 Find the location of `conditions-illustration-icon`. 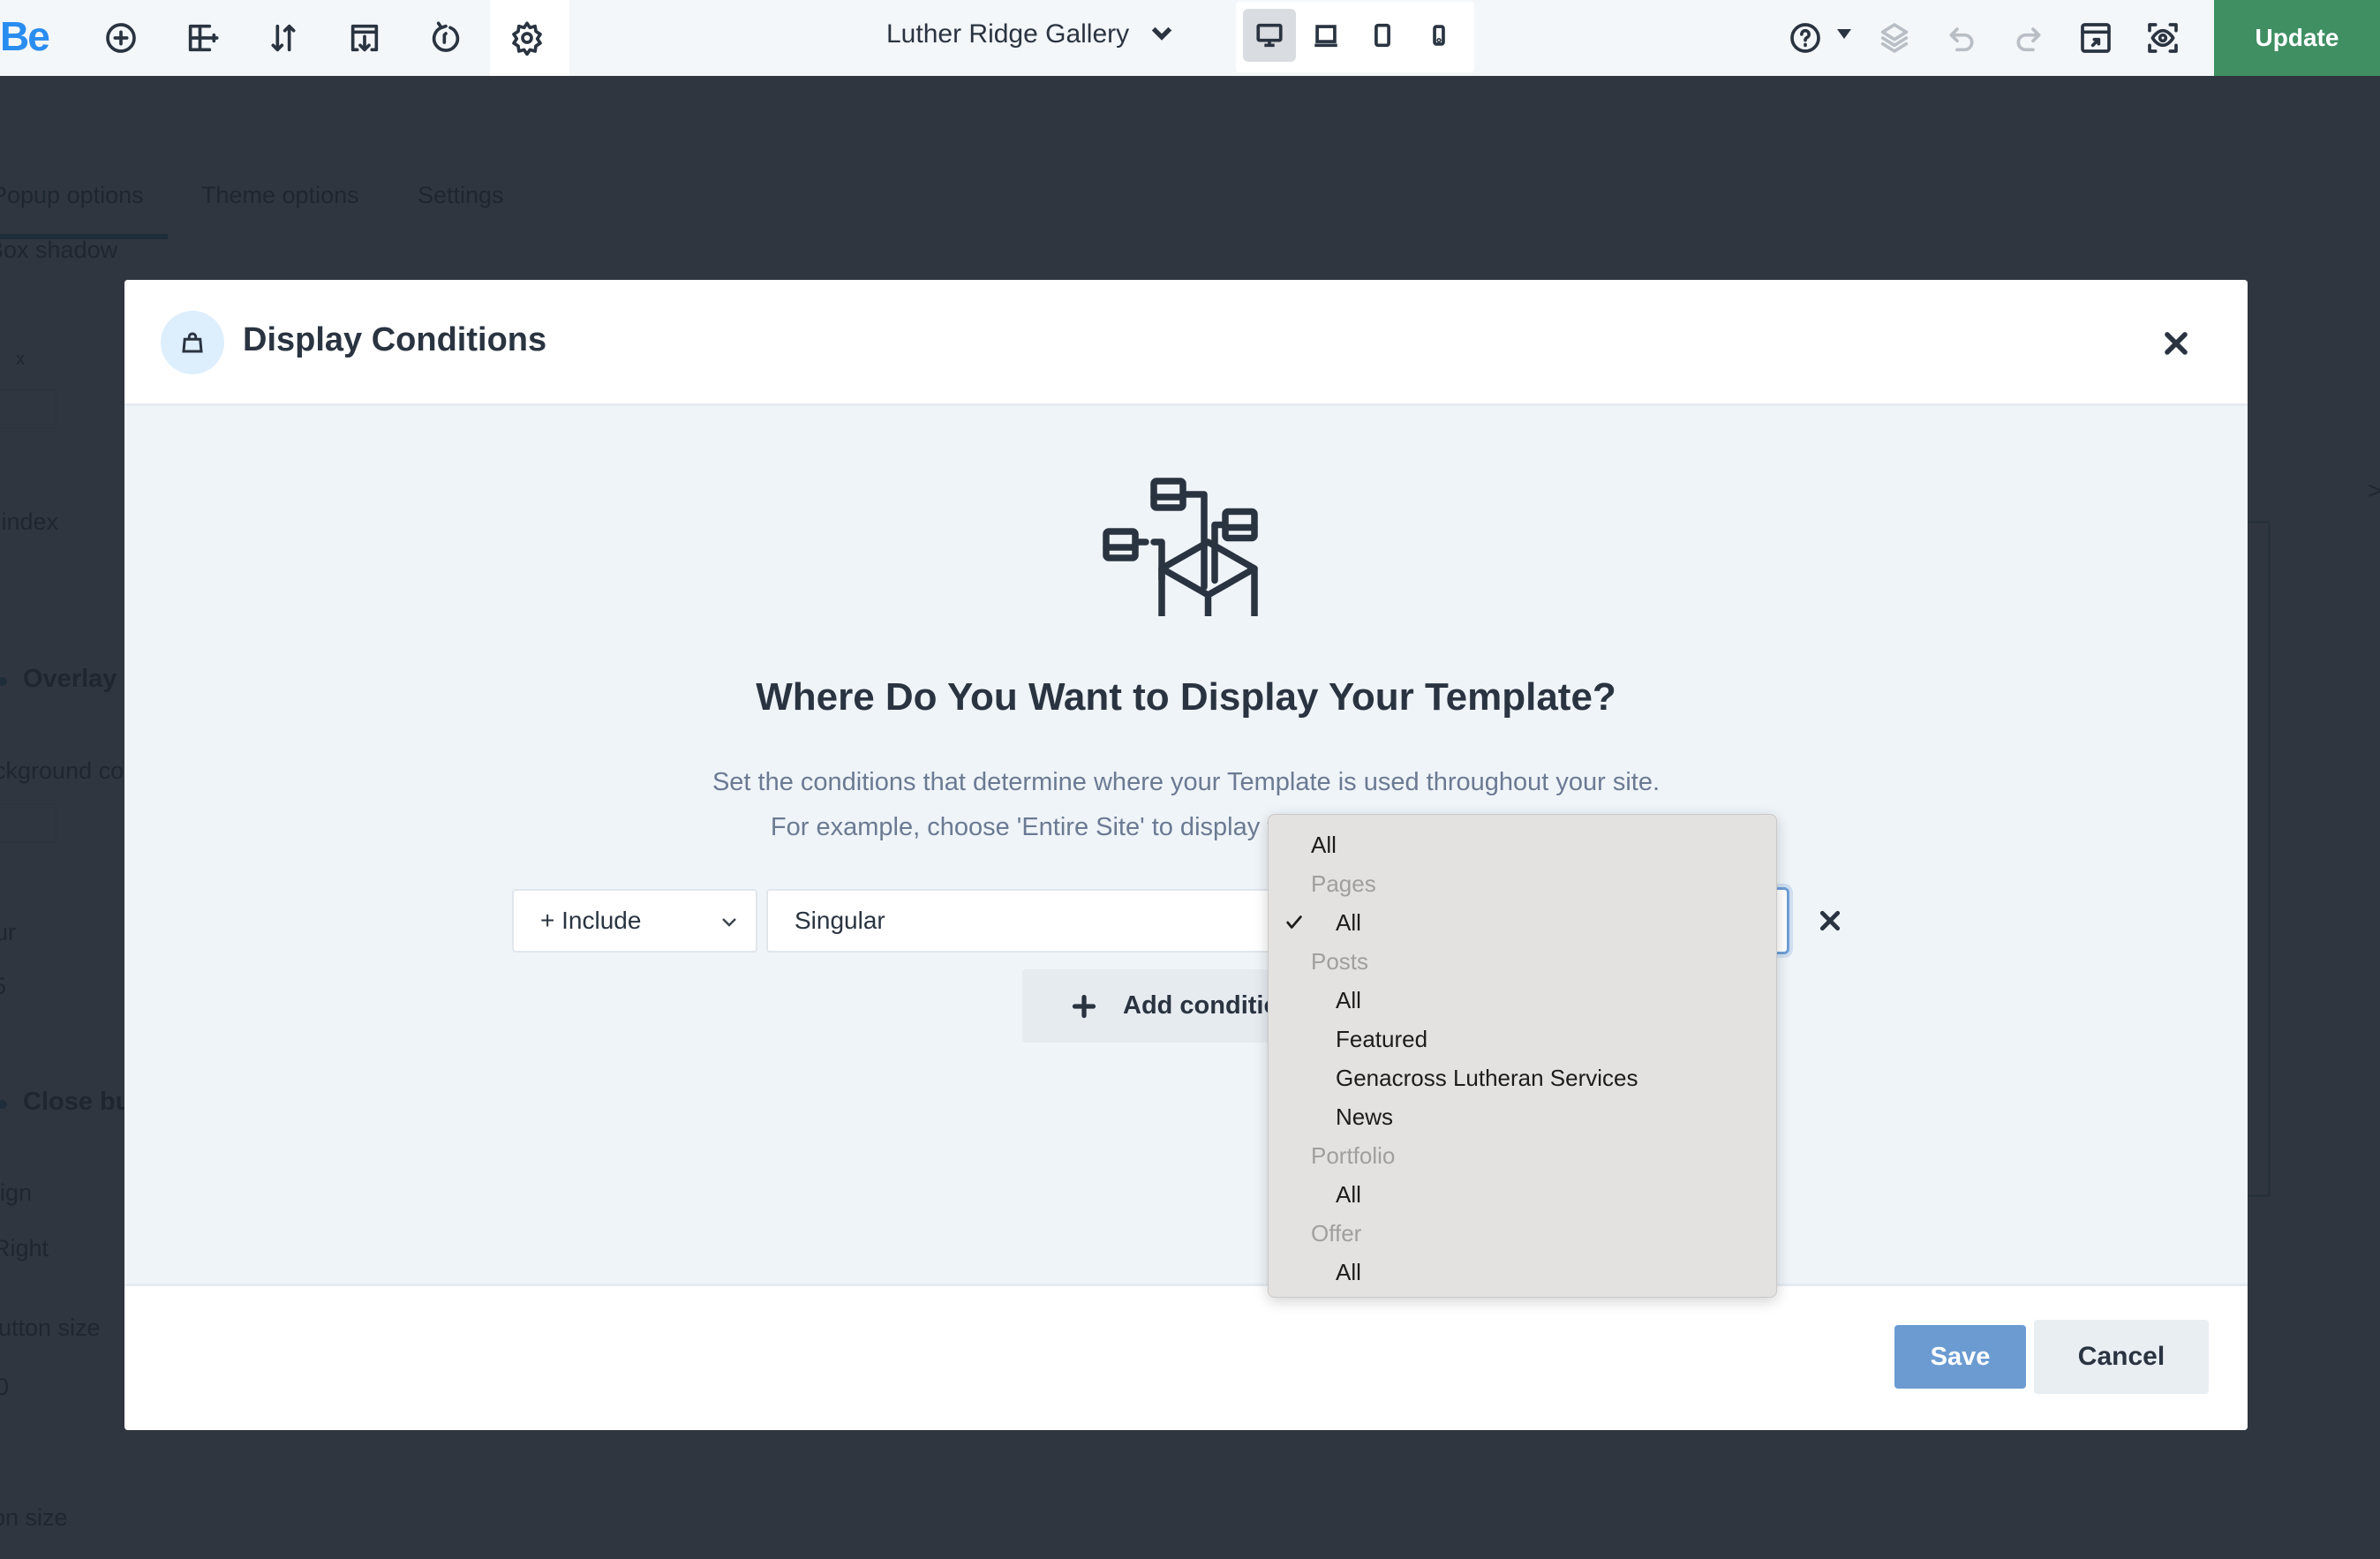

conditions-illustration-icon is located at coordinates (1180, 560).